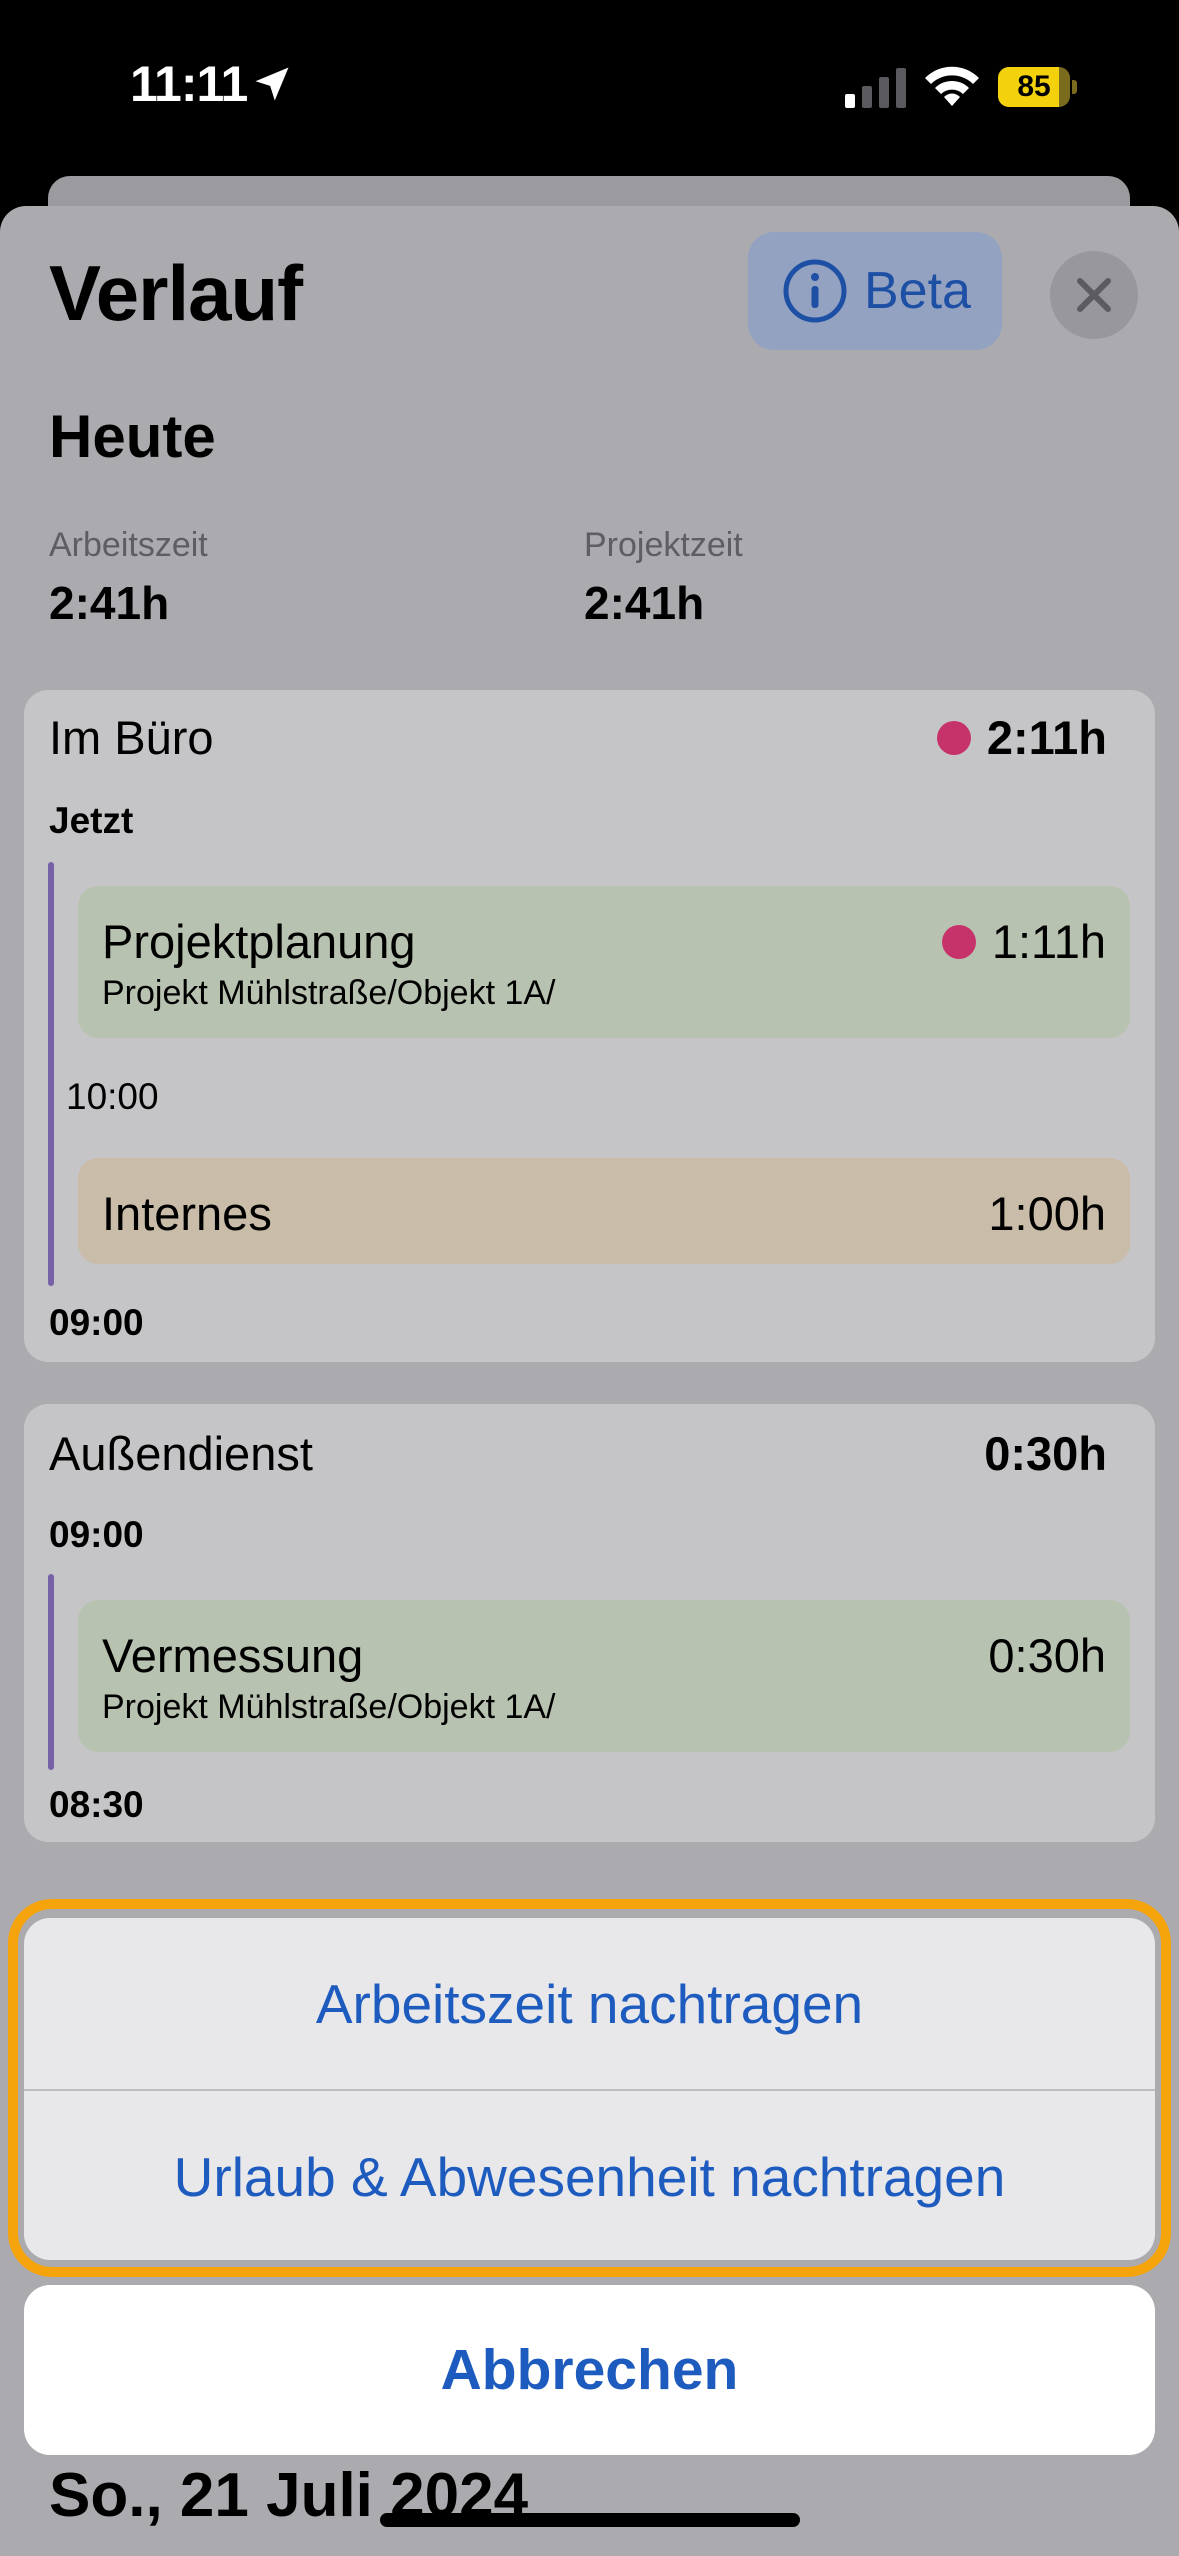 The image size is (1179, 2556). What do you see at coordinates (128, 545) in the screenshot?
I see `work-time-label: Arbeitszeit` at bounding box center [128, 545].